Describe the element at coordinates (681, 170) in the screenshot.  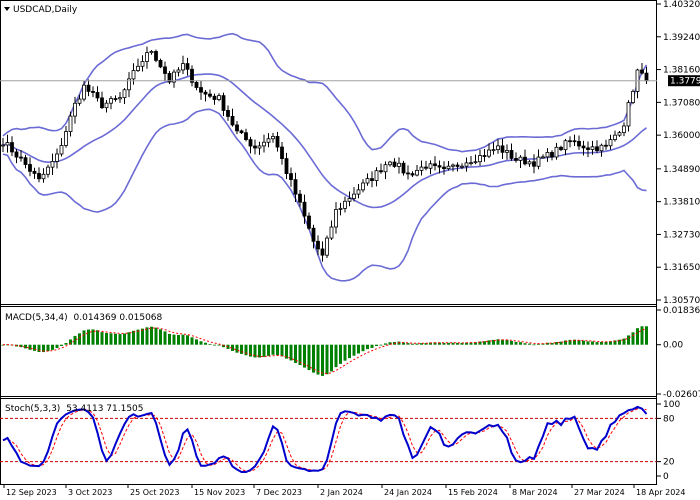
I see `price-tick-label: 1.34890` at that location.